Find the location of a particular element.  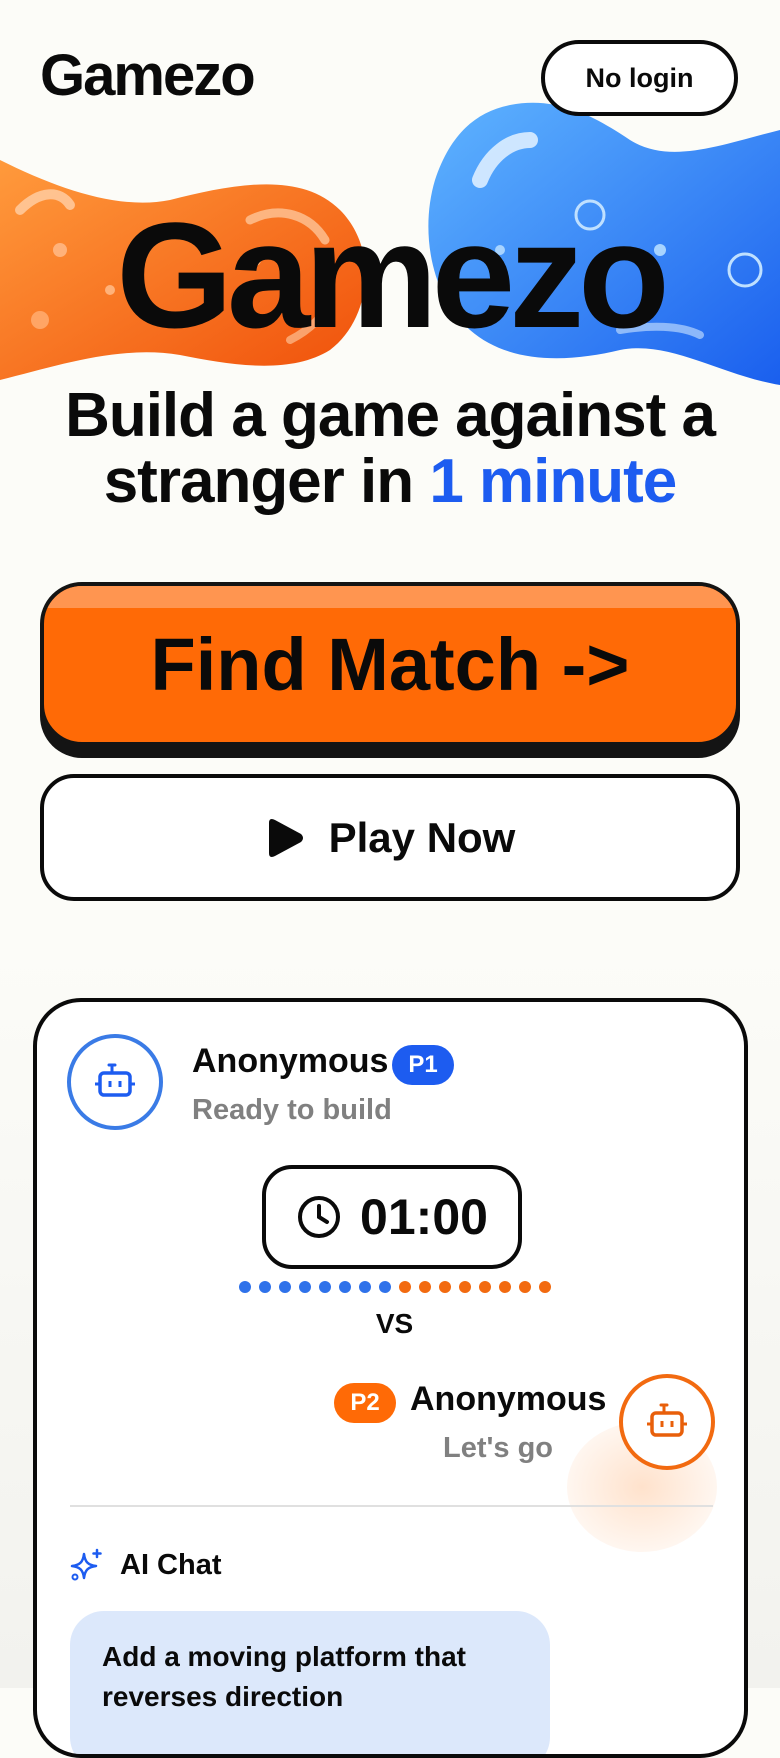

find-match-button: Find Match -> is located at coordinates (390, 664).